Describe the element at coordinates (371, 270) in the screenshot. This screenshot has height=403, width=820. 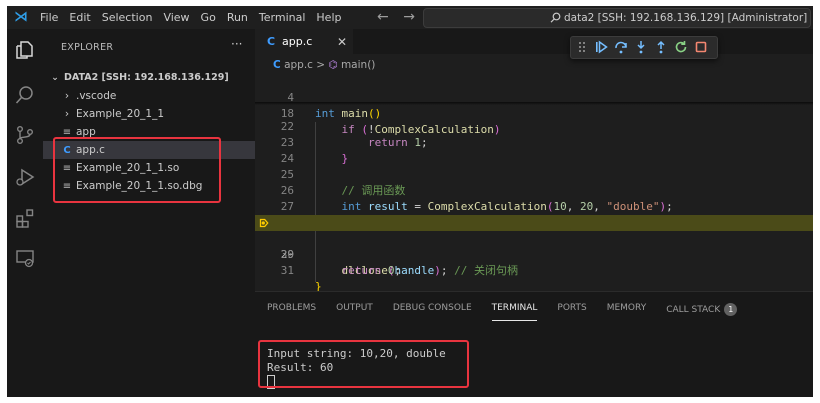
I see `line-text: return 0;` at that location.